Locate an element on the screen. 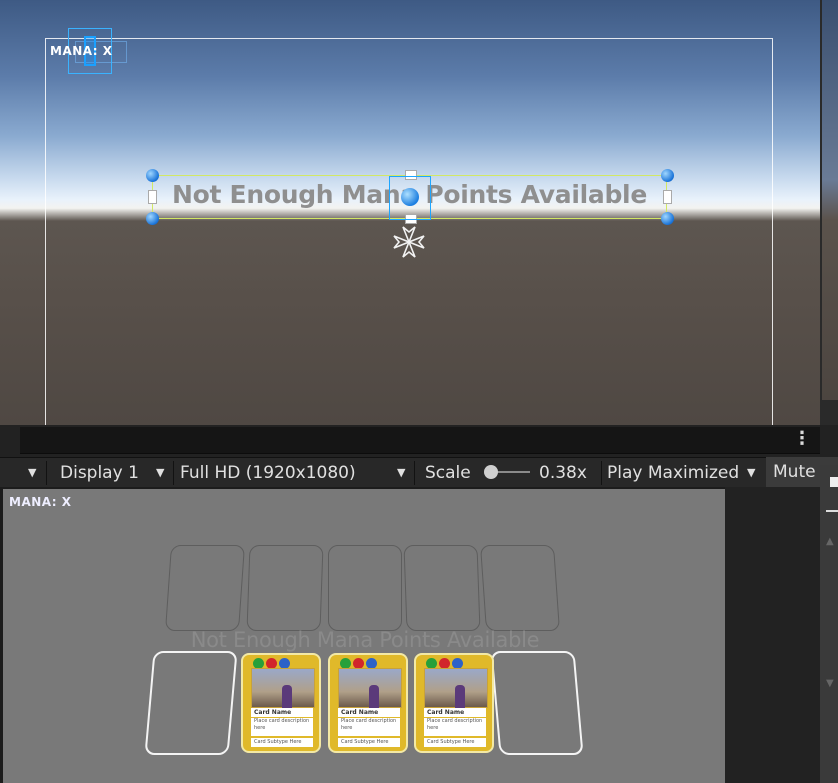 This screenshot has width=838, height=783. scroll-up-icon: ▲ is located at coordinates (830, 541).